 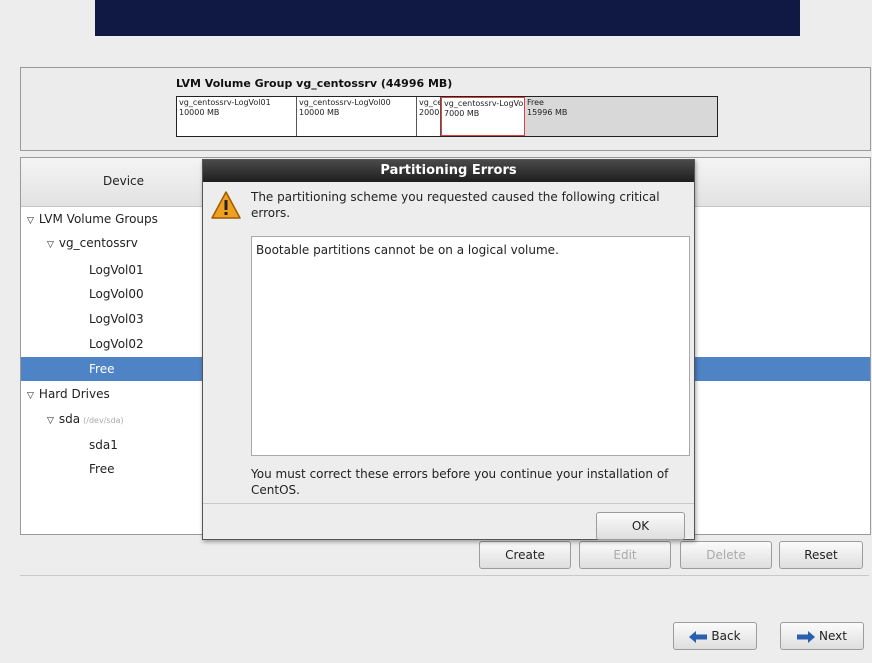 I want to click on tree-row-label: vg_centossrv, so click(x=98, y=243).